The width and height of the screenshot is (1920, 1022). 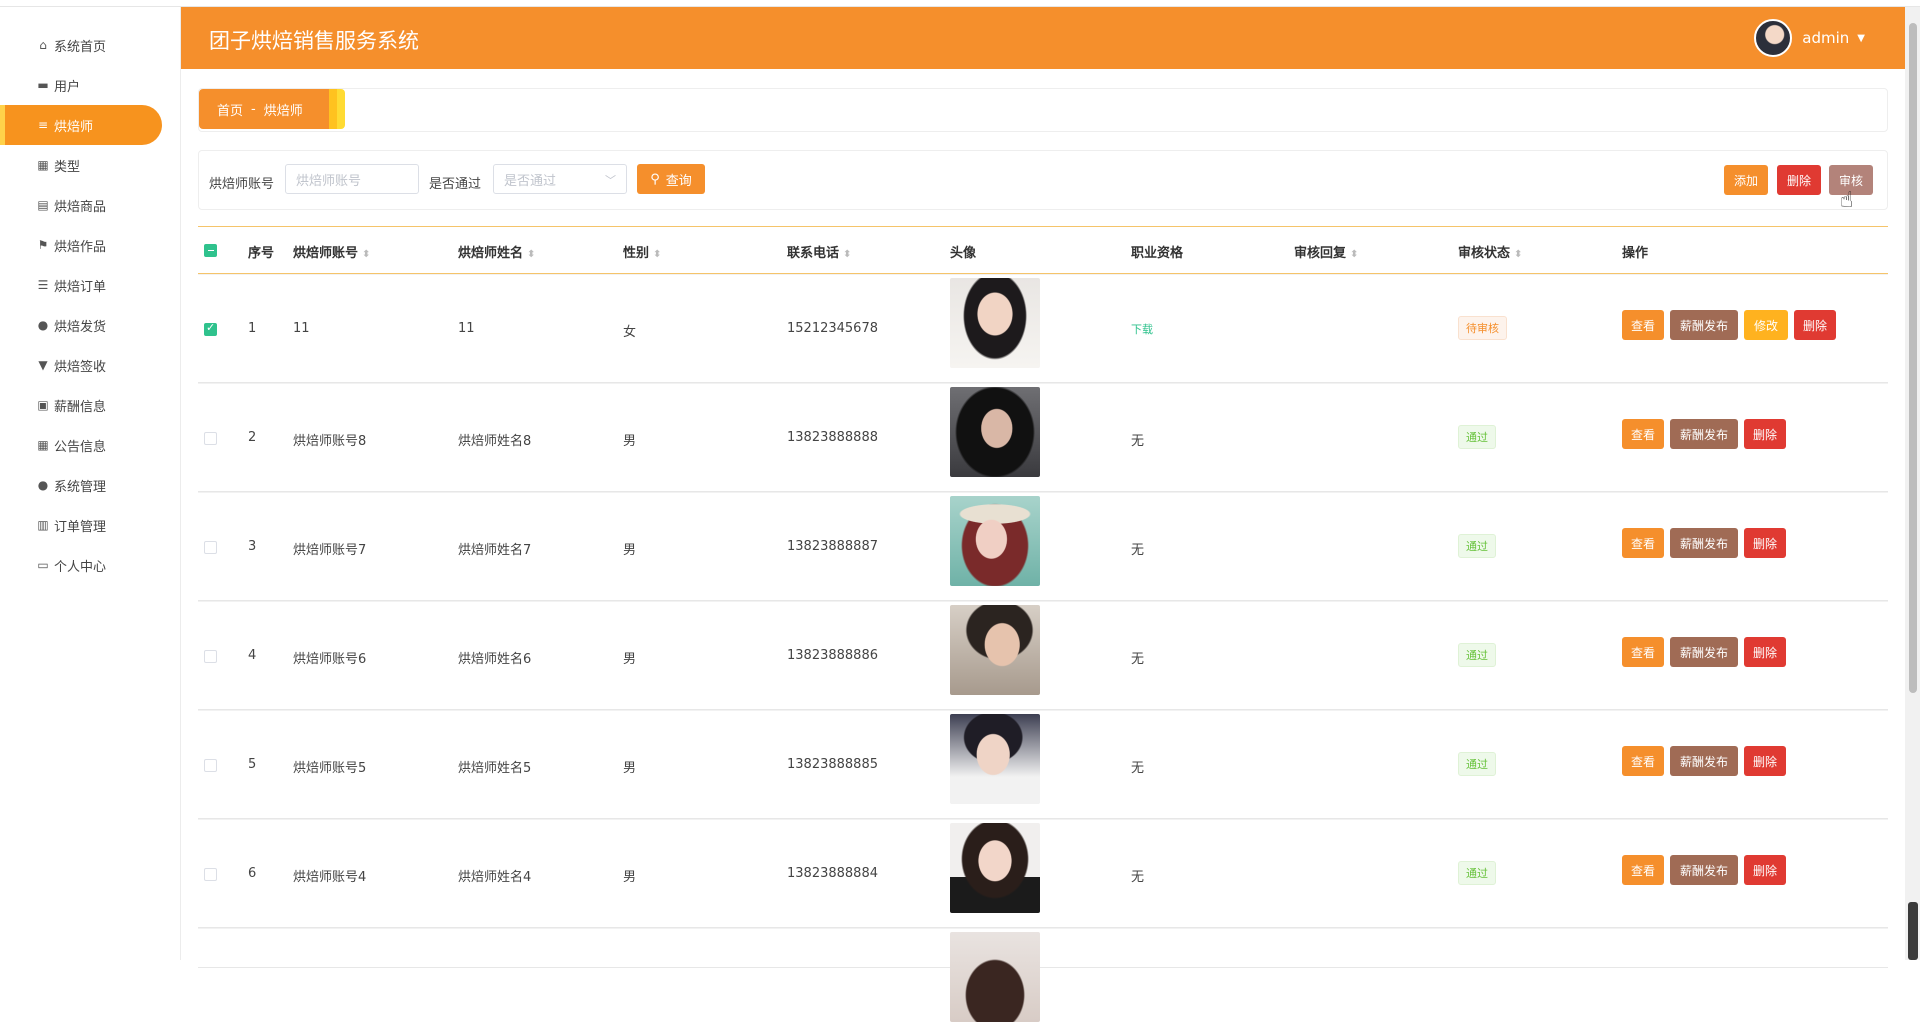 What do you see at coordinates (1847, 200) in the screenshot?
I see `hand-cursor-icon: ☝` at bounding box center [1847, 200].